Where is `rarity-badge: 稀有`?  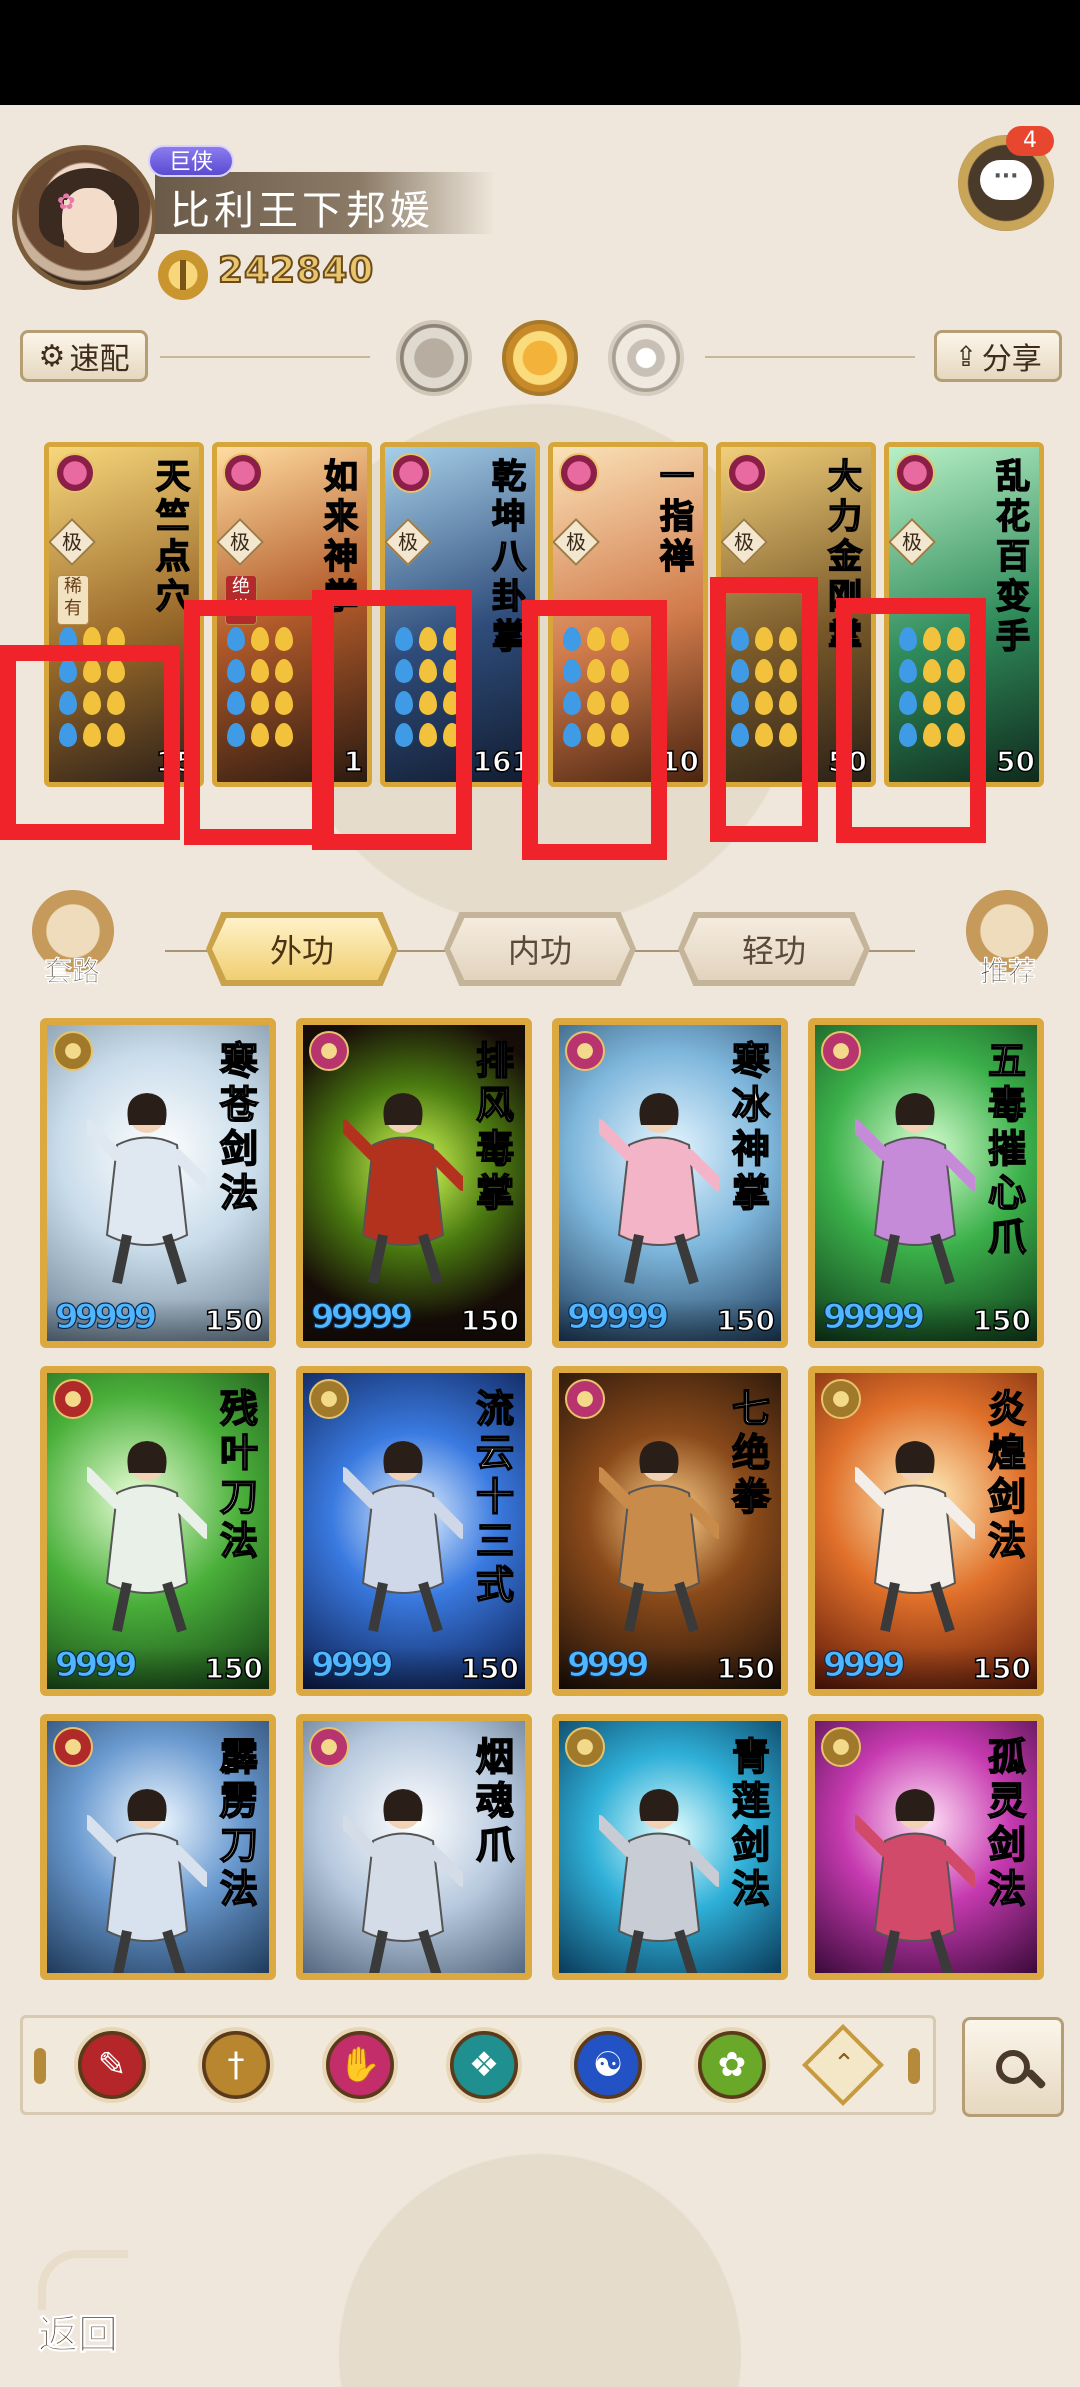
rarity-badge: 稀有 is located at coordinates (73, 600).